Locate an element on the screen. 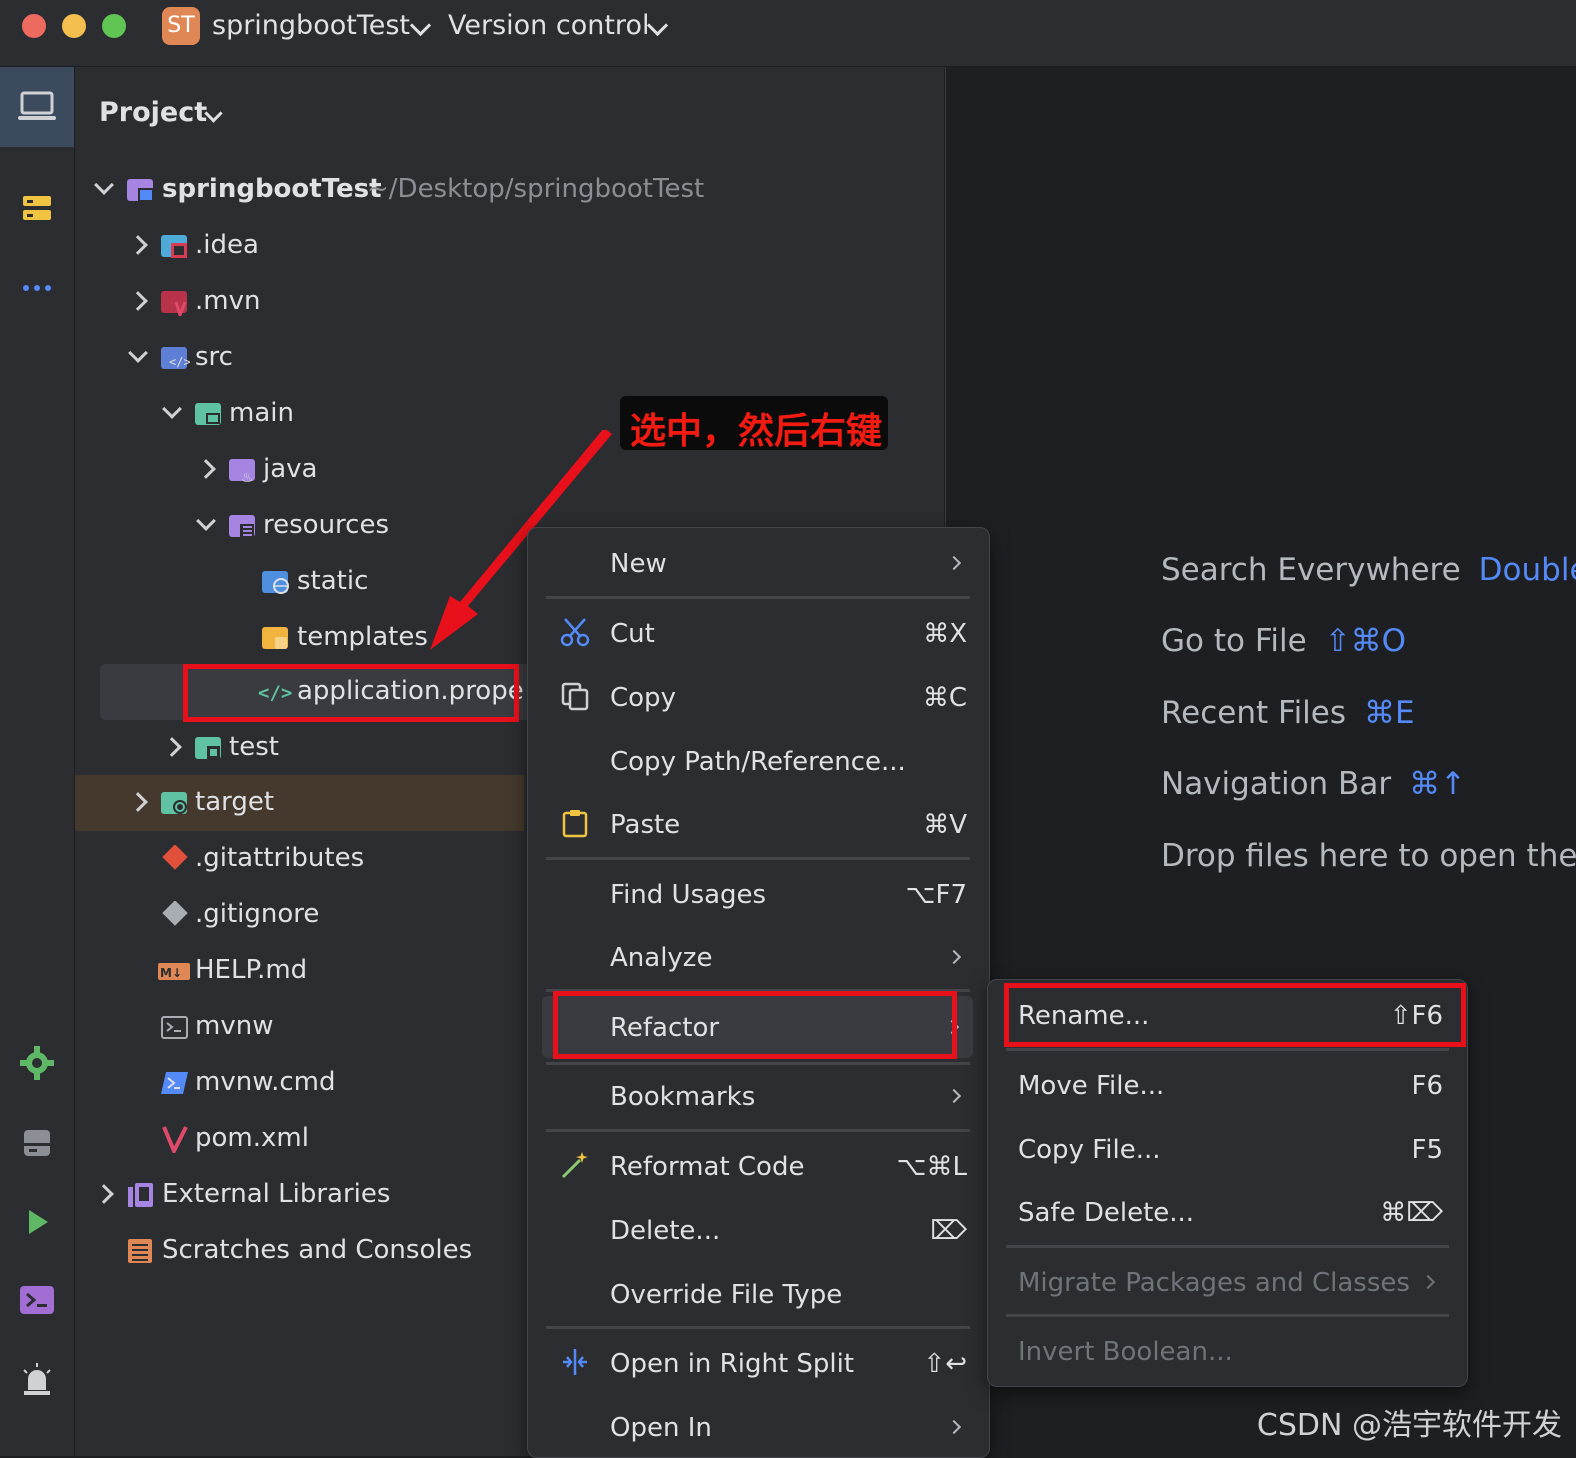 The height and width of the screenshot is (1458, 1576). menu-label: Migrate Packages and Classes is located at coordinates (1214, 1283).